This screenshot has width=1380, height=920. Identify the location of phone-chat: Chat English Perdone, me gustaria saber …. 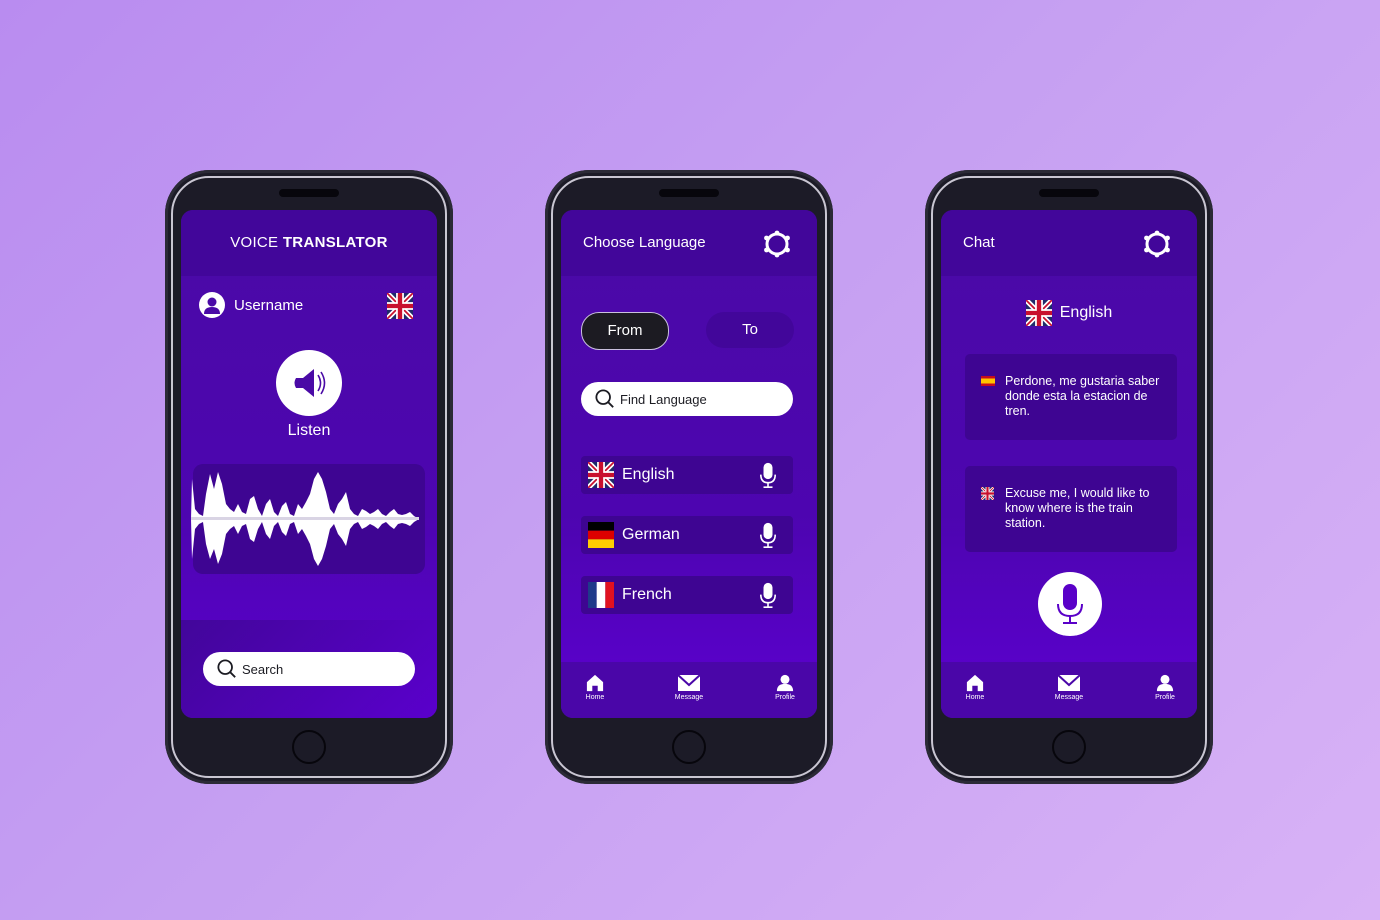
(1069, 477).